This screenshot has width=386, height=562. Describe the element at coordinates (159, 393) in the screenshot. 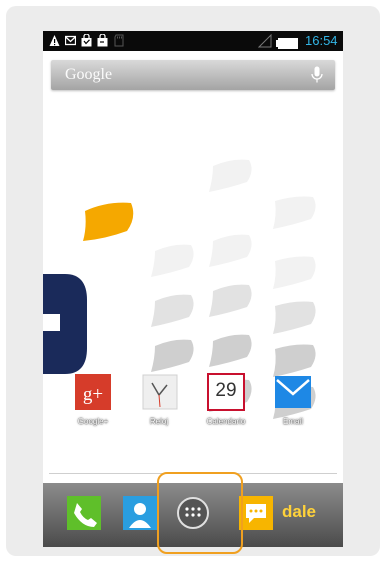

I see `clock-app-icon` at that location.